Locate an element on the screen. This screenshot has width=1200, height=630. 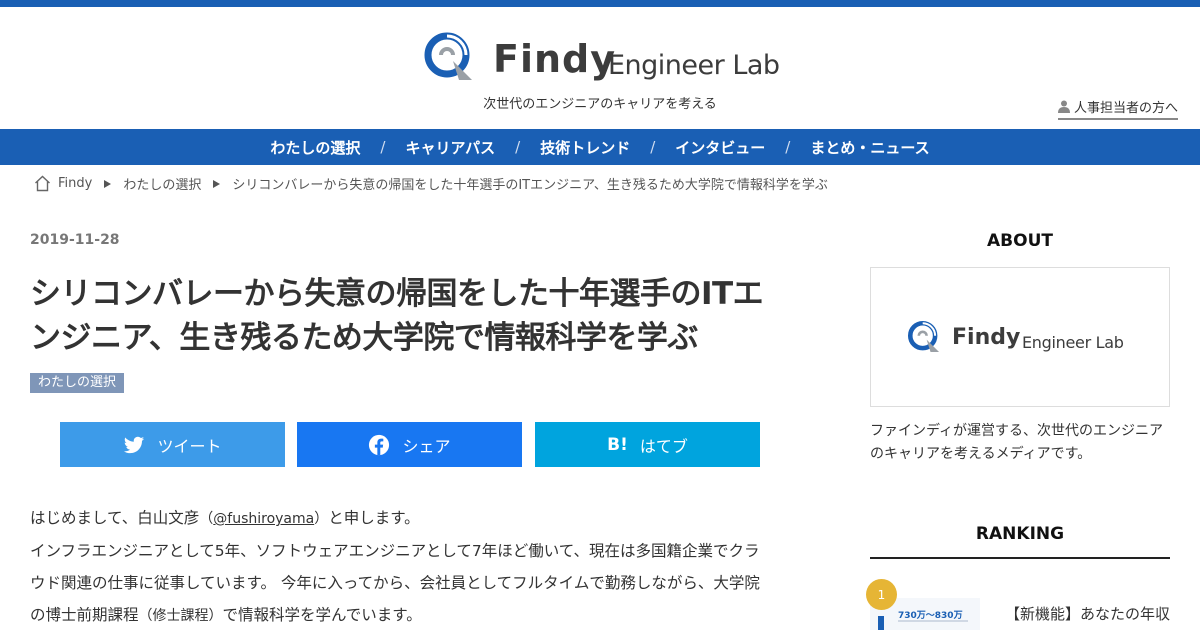
ranking-divider is located at coordinates (1020, 558).